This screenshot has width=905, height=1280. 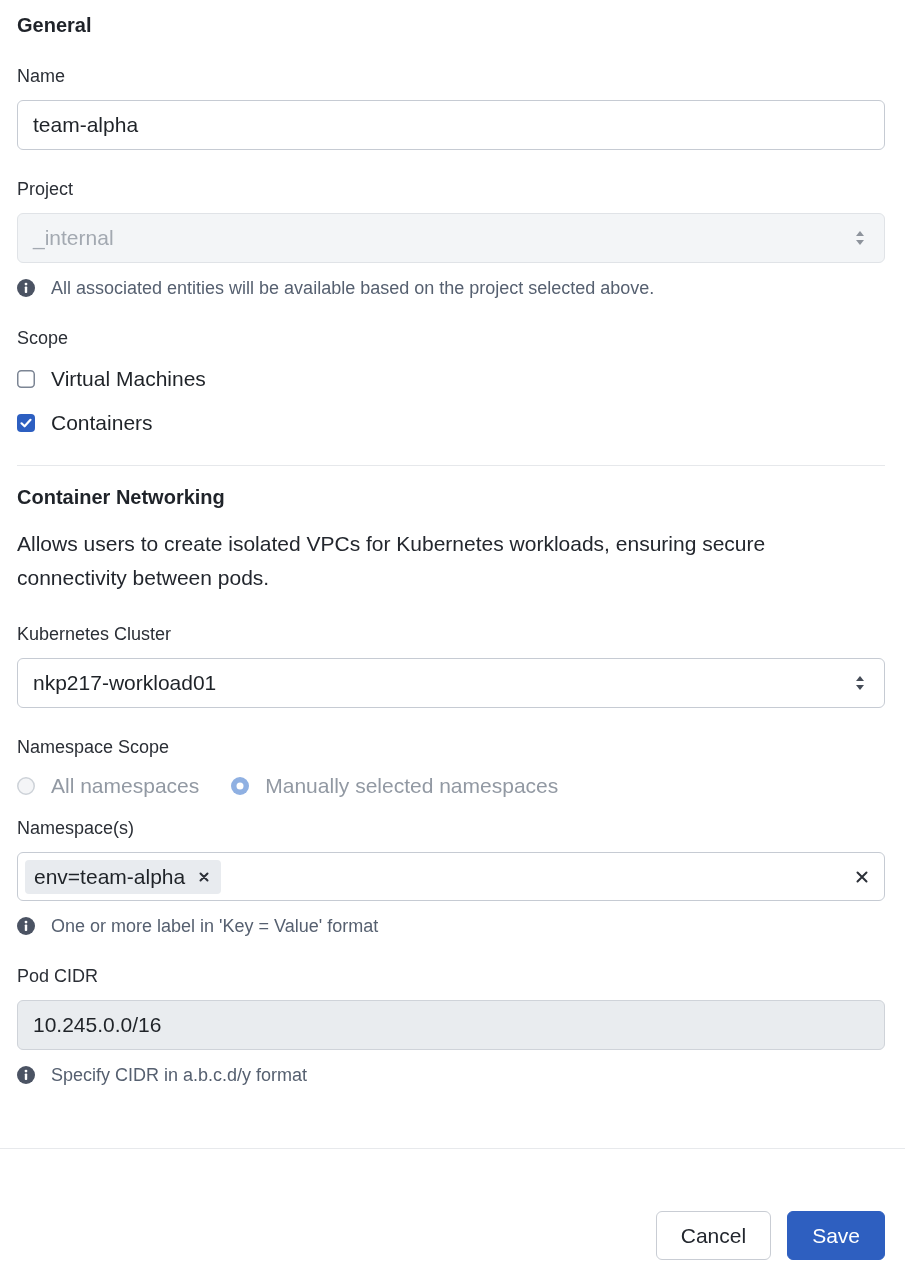 I want to click on field-label: Name, so click(x=41, y=76).